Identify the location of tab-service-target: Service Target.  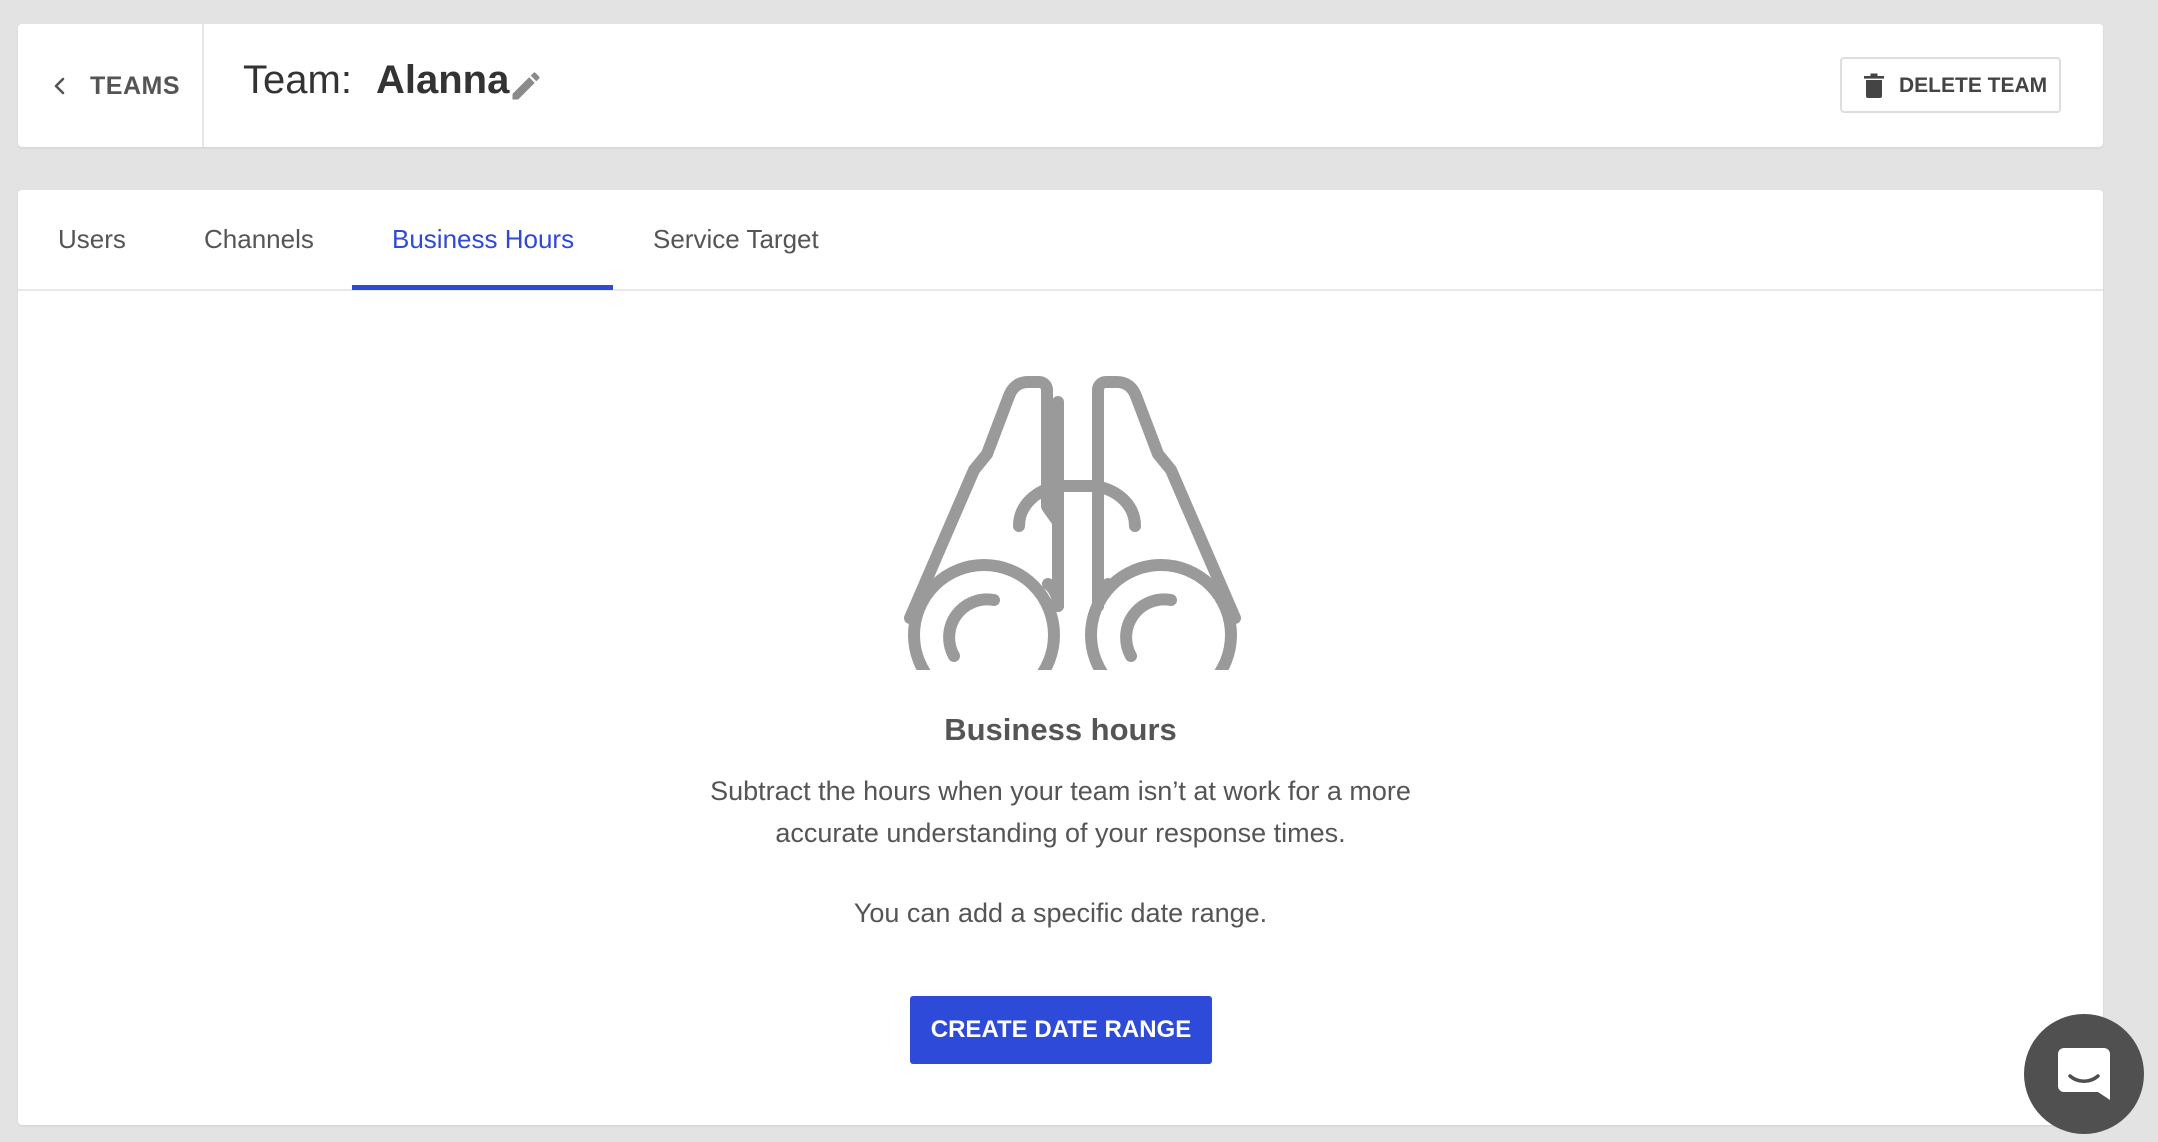
(753, 240).